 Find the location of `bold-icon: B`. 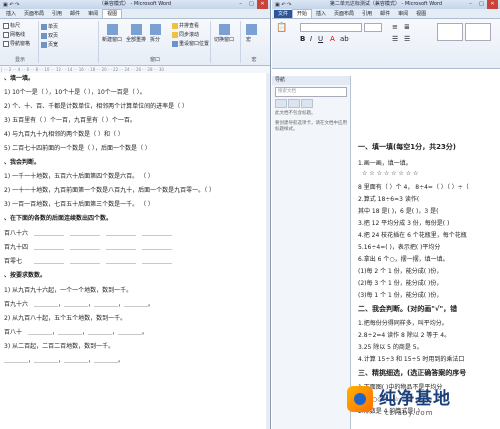

bold-icon: B is located at coordinates (302, 39).